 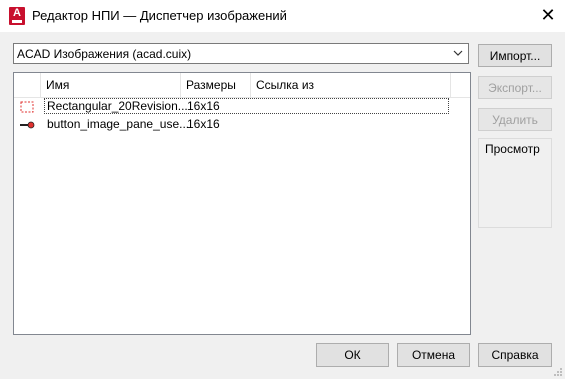 I want to click on window-title: Редактор НПИ — Диспетчер изображений, so click(x=159, y=15).